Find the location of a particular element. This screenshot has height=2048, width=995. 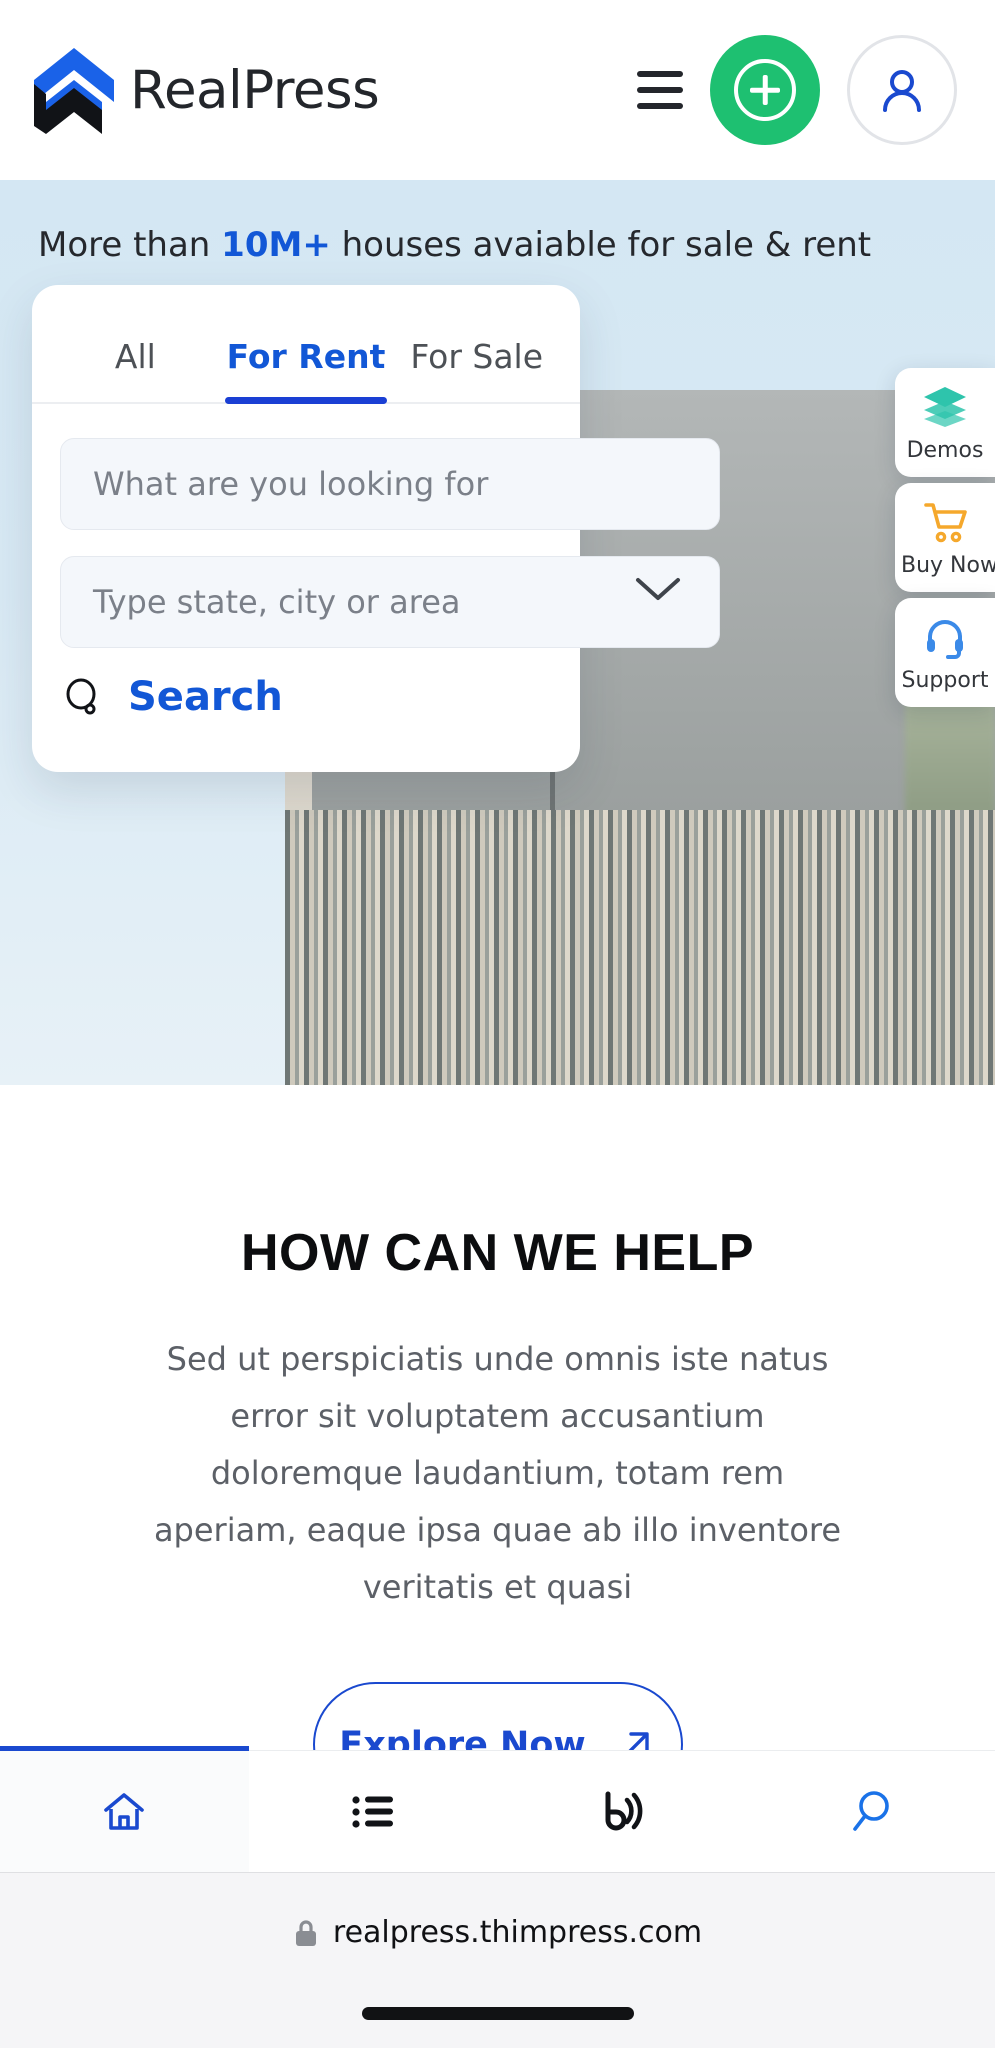

search-button: Search is located at coordinates (306, 697).